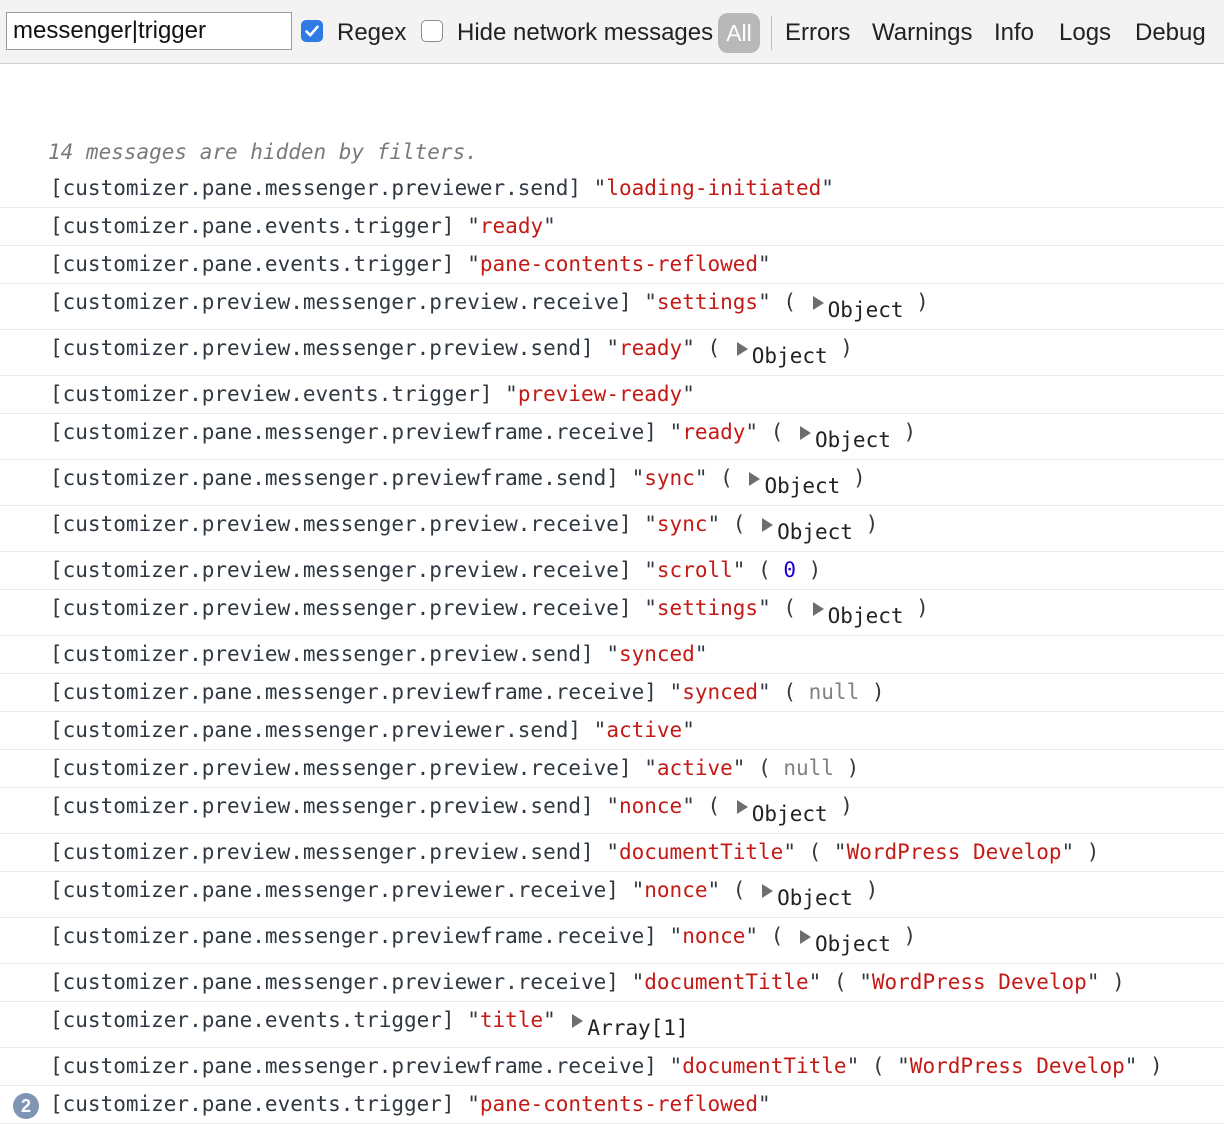  What do you see at coordinates (637, 1028) in the screenshot?
I see `array-preview: Array[1]` at bounding box center [637, 1028].